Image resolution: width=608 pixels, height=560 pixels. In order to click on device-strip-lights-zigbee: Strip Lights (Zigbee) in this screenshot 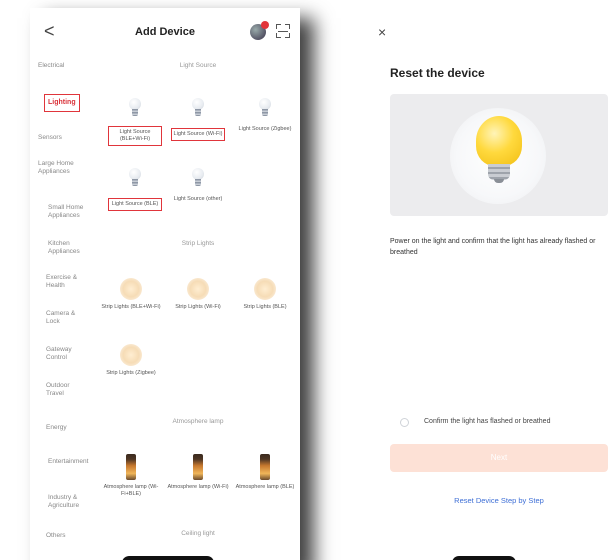, I will do `click(131, 360)`.